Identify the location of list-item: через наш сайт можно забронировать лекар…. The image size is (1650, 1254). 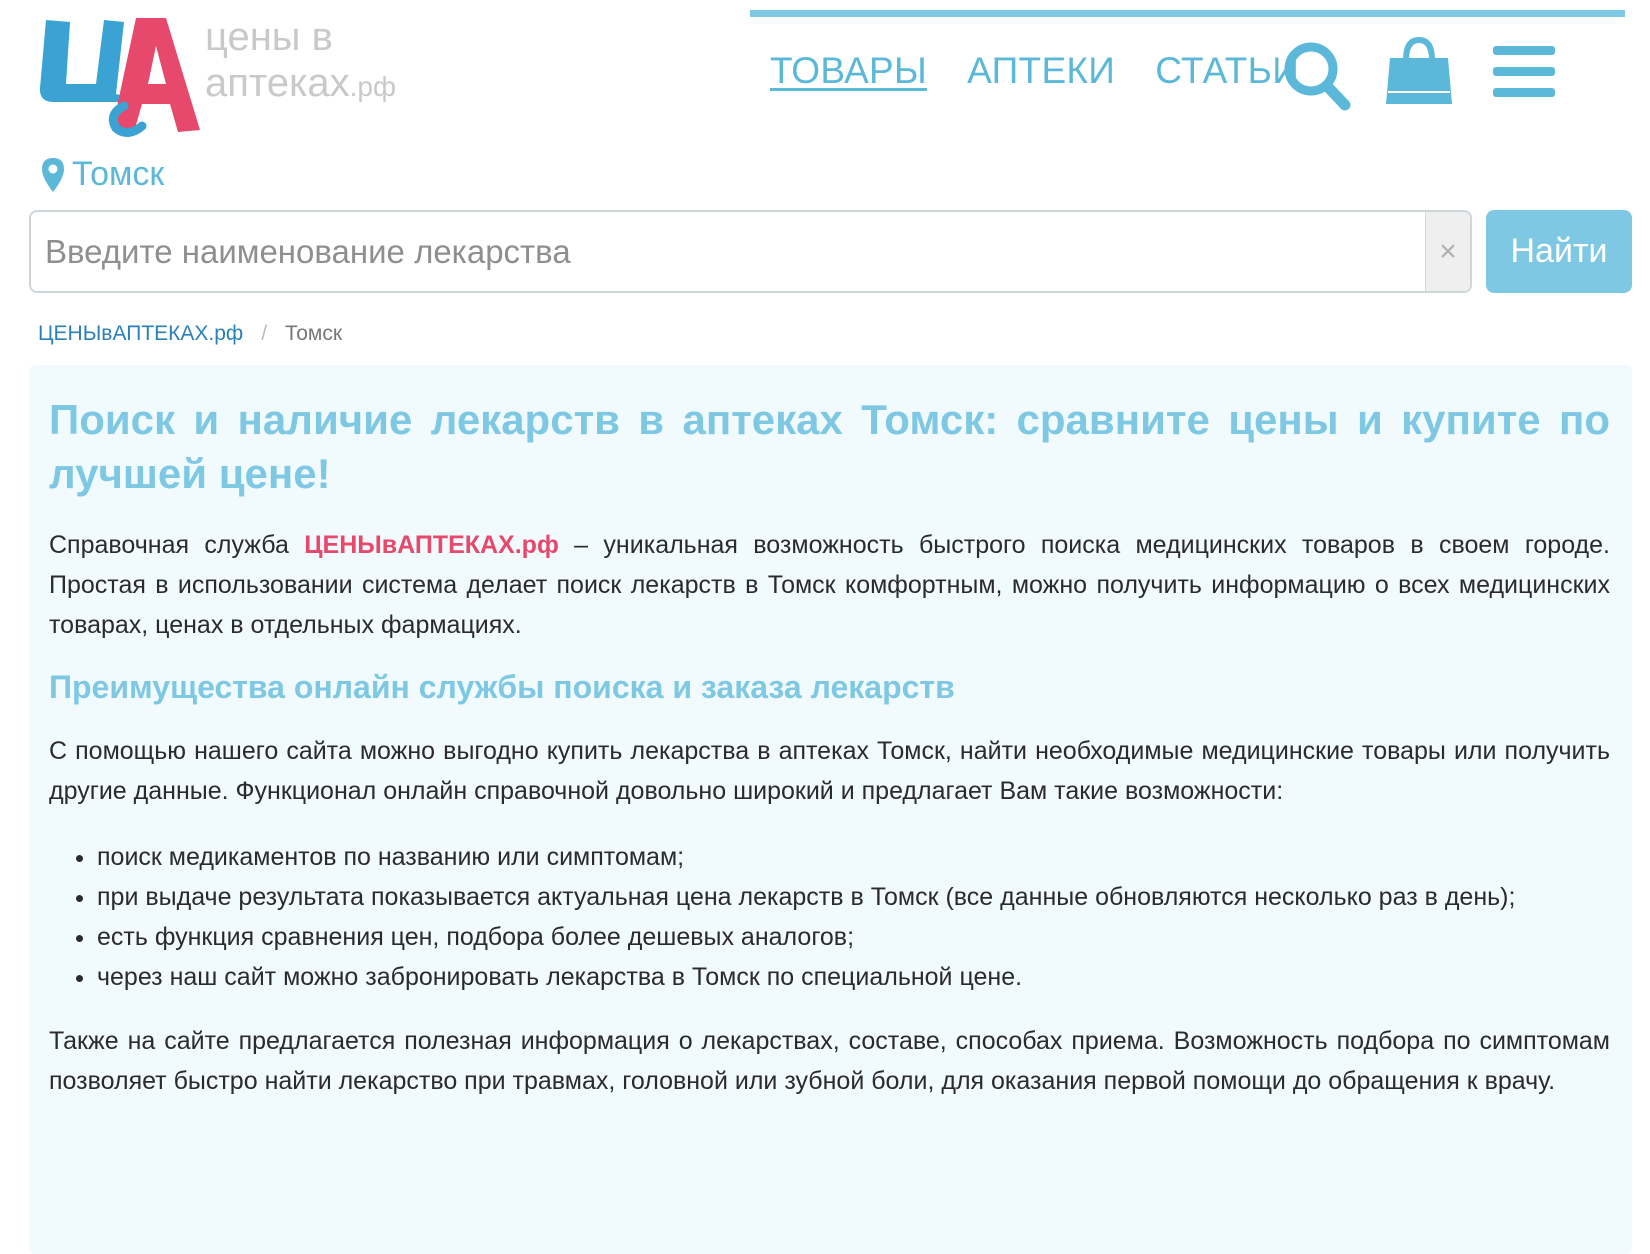
(853, 977).